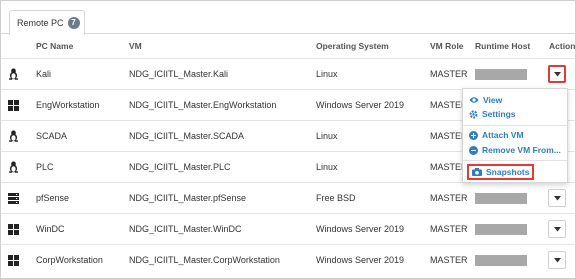  What do you see at coordinates (499, 114) in the screenshot?
I see `menu-item-label: Settings` at bounding box center [499, 114].